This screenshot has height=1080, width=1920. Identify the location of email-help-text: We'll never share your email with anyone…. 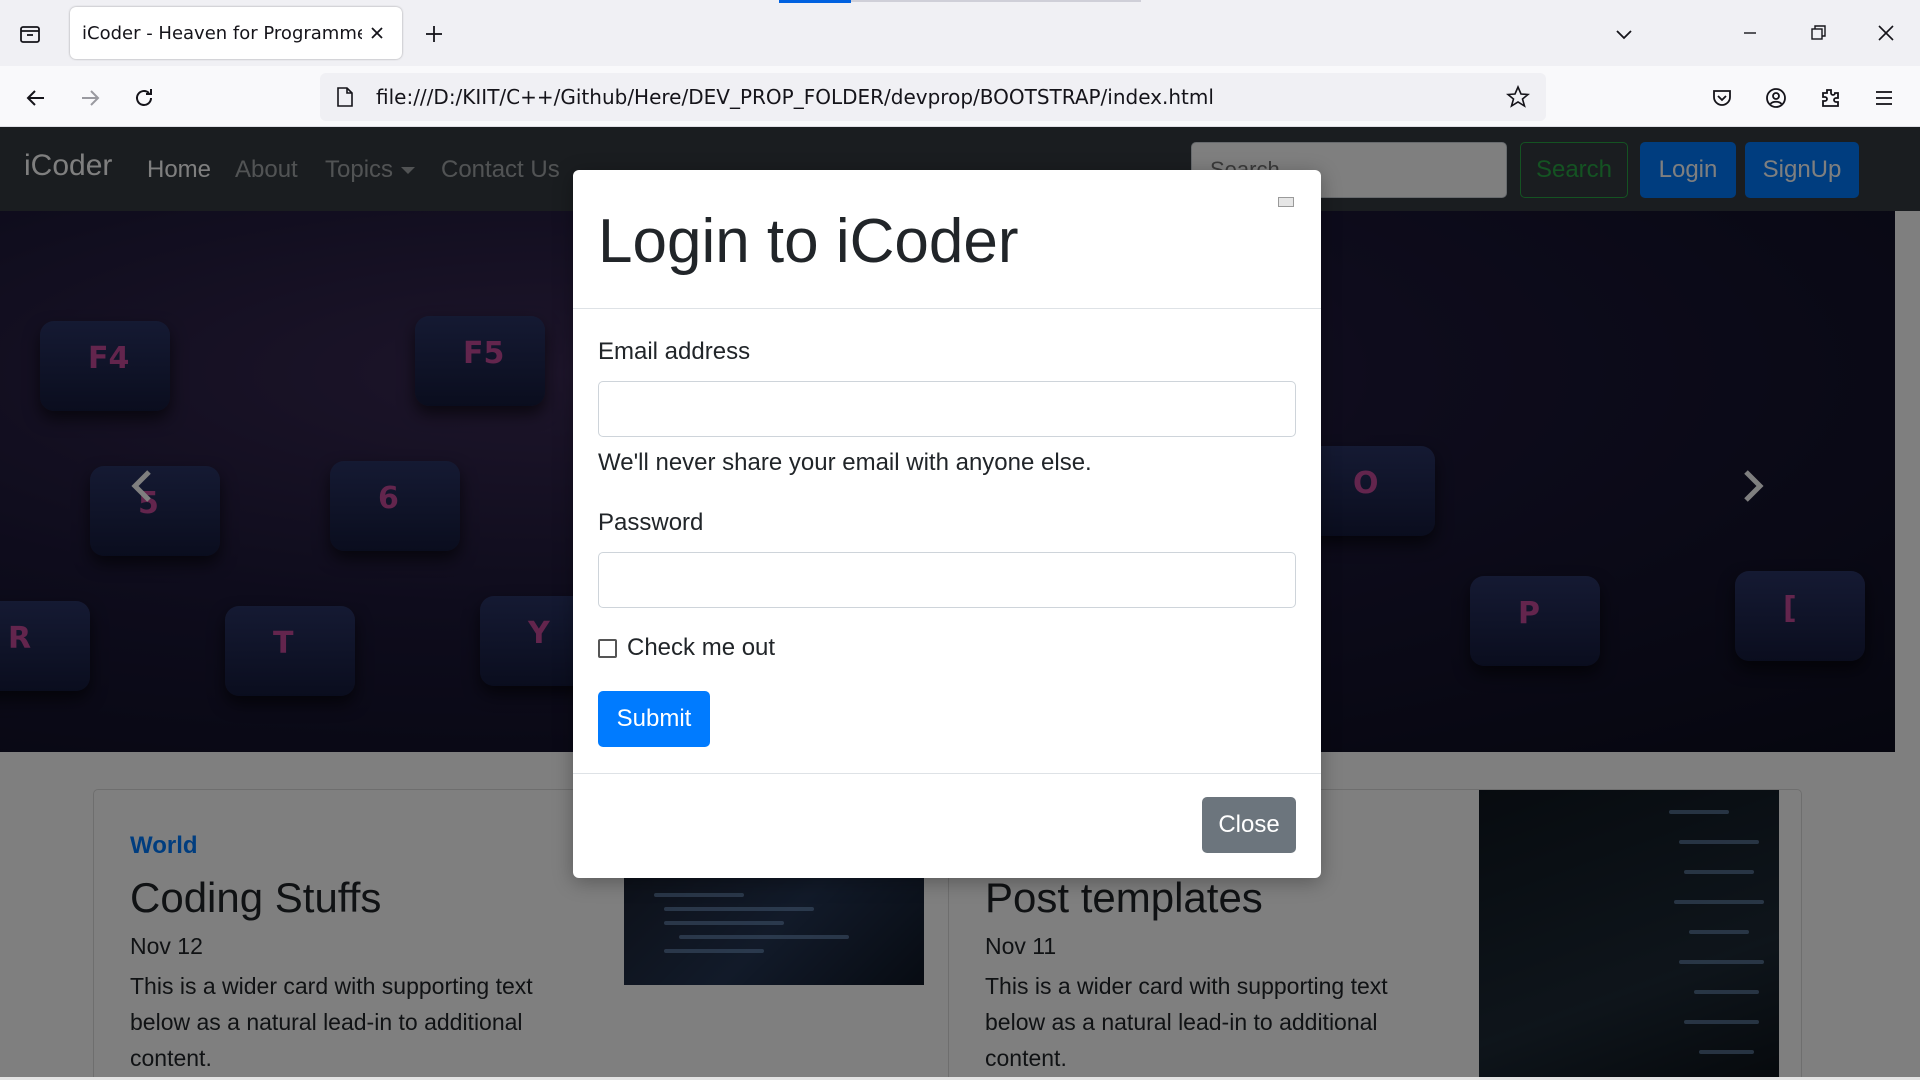
(845, 462).